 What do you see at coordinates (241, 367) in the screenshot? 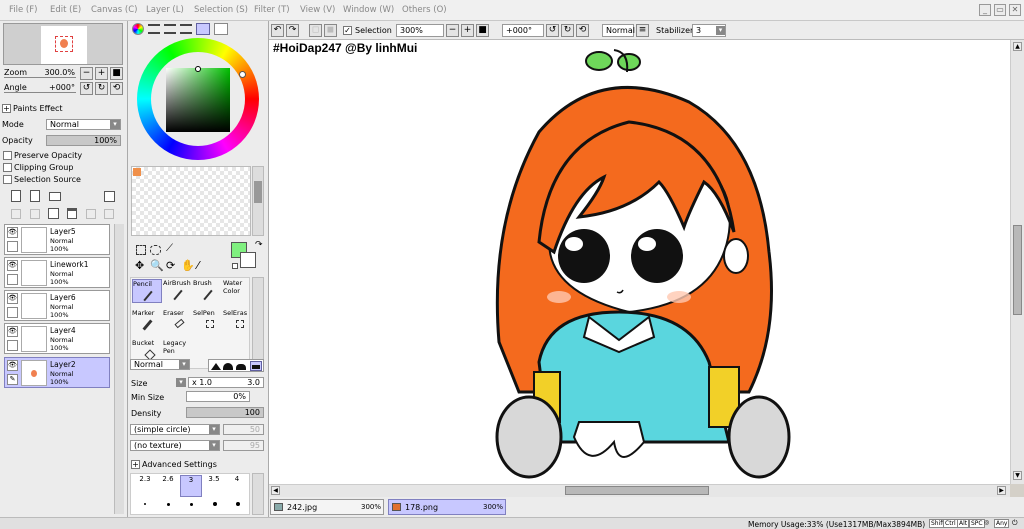
I see `brush-shape-soft-icon` at bounding box center [241, 367].